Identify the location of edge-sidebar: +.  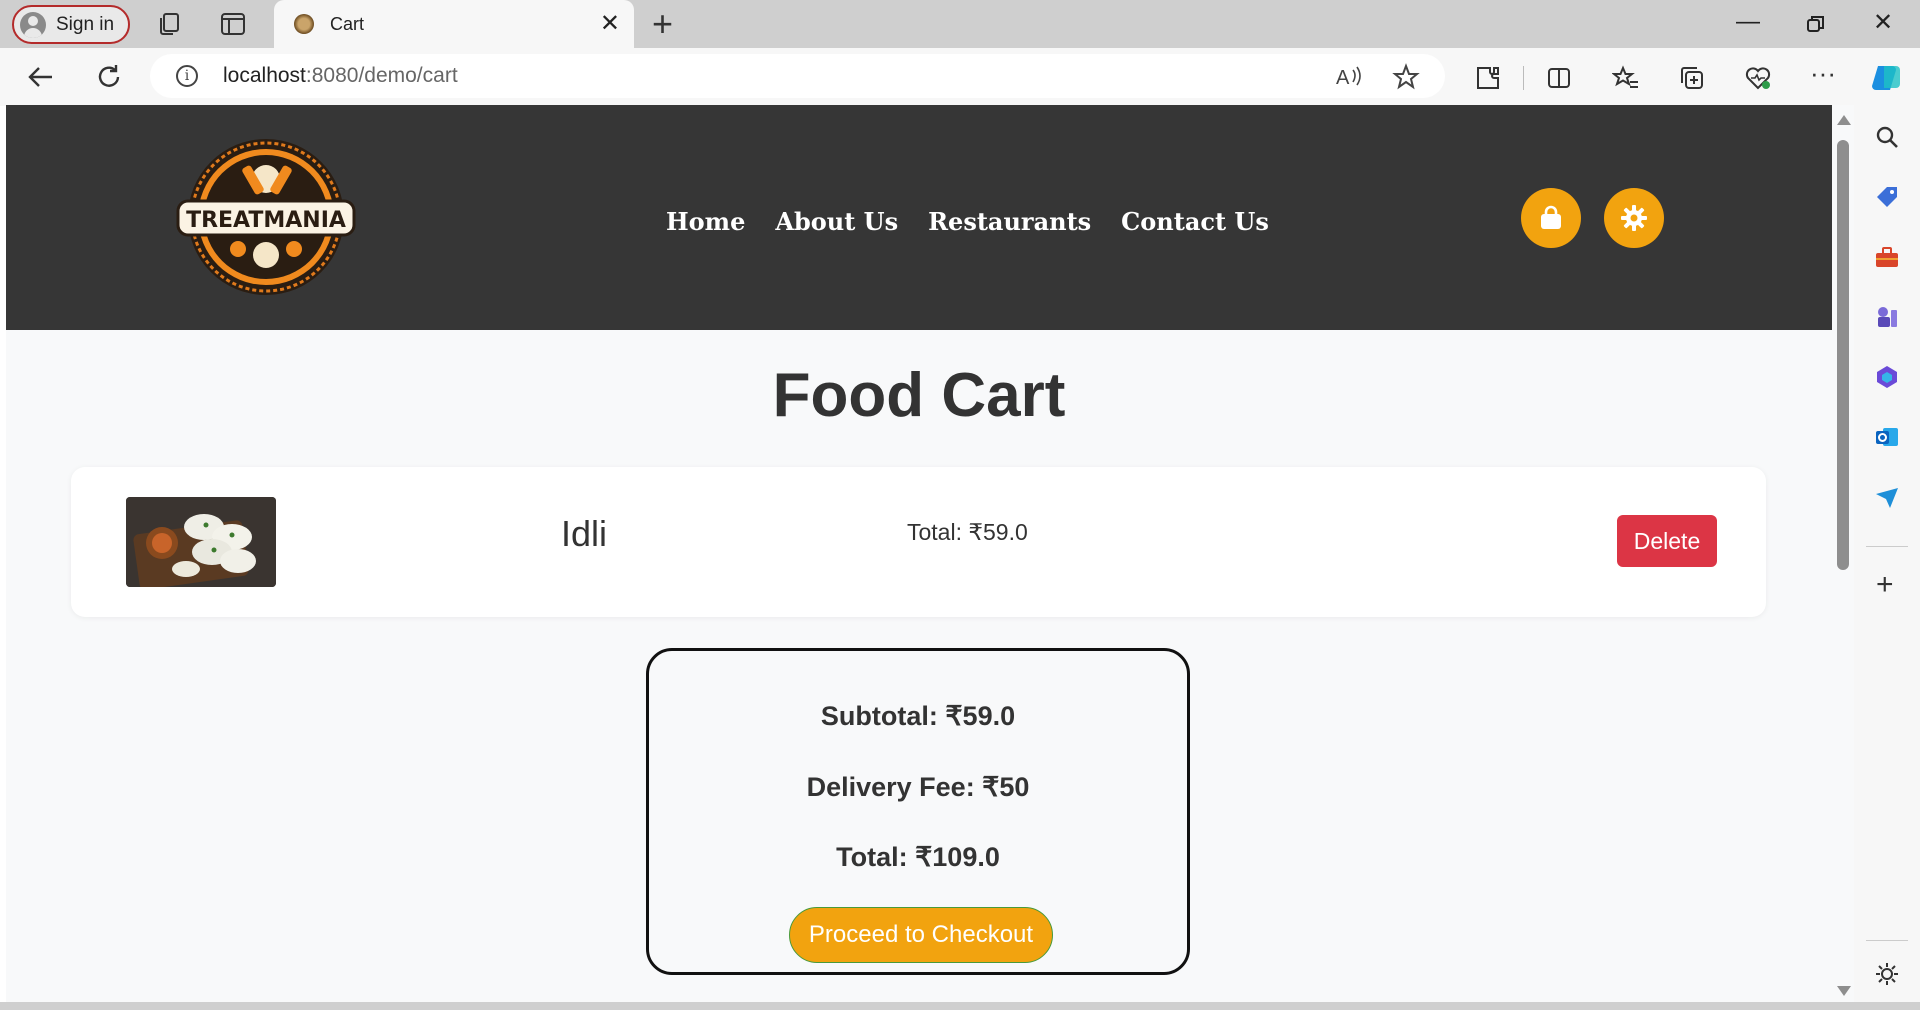
(1887, 558).